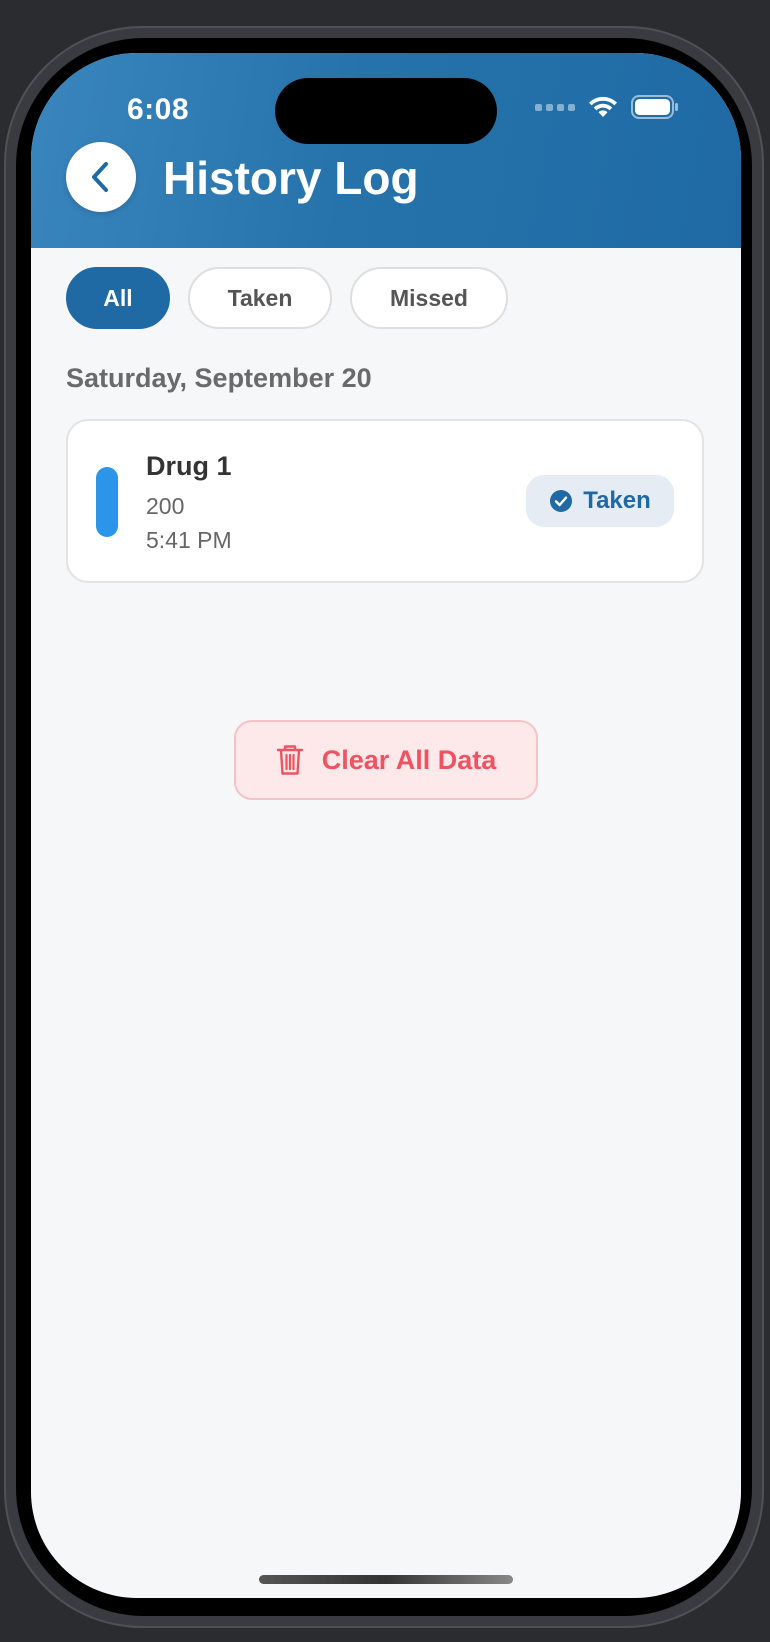 The height and width of the screenshot is (1642, 770). What do you see at coordinates (561, 501) in the screenshot?
I see `check-circle-icon` at bounding box center [561, 501].